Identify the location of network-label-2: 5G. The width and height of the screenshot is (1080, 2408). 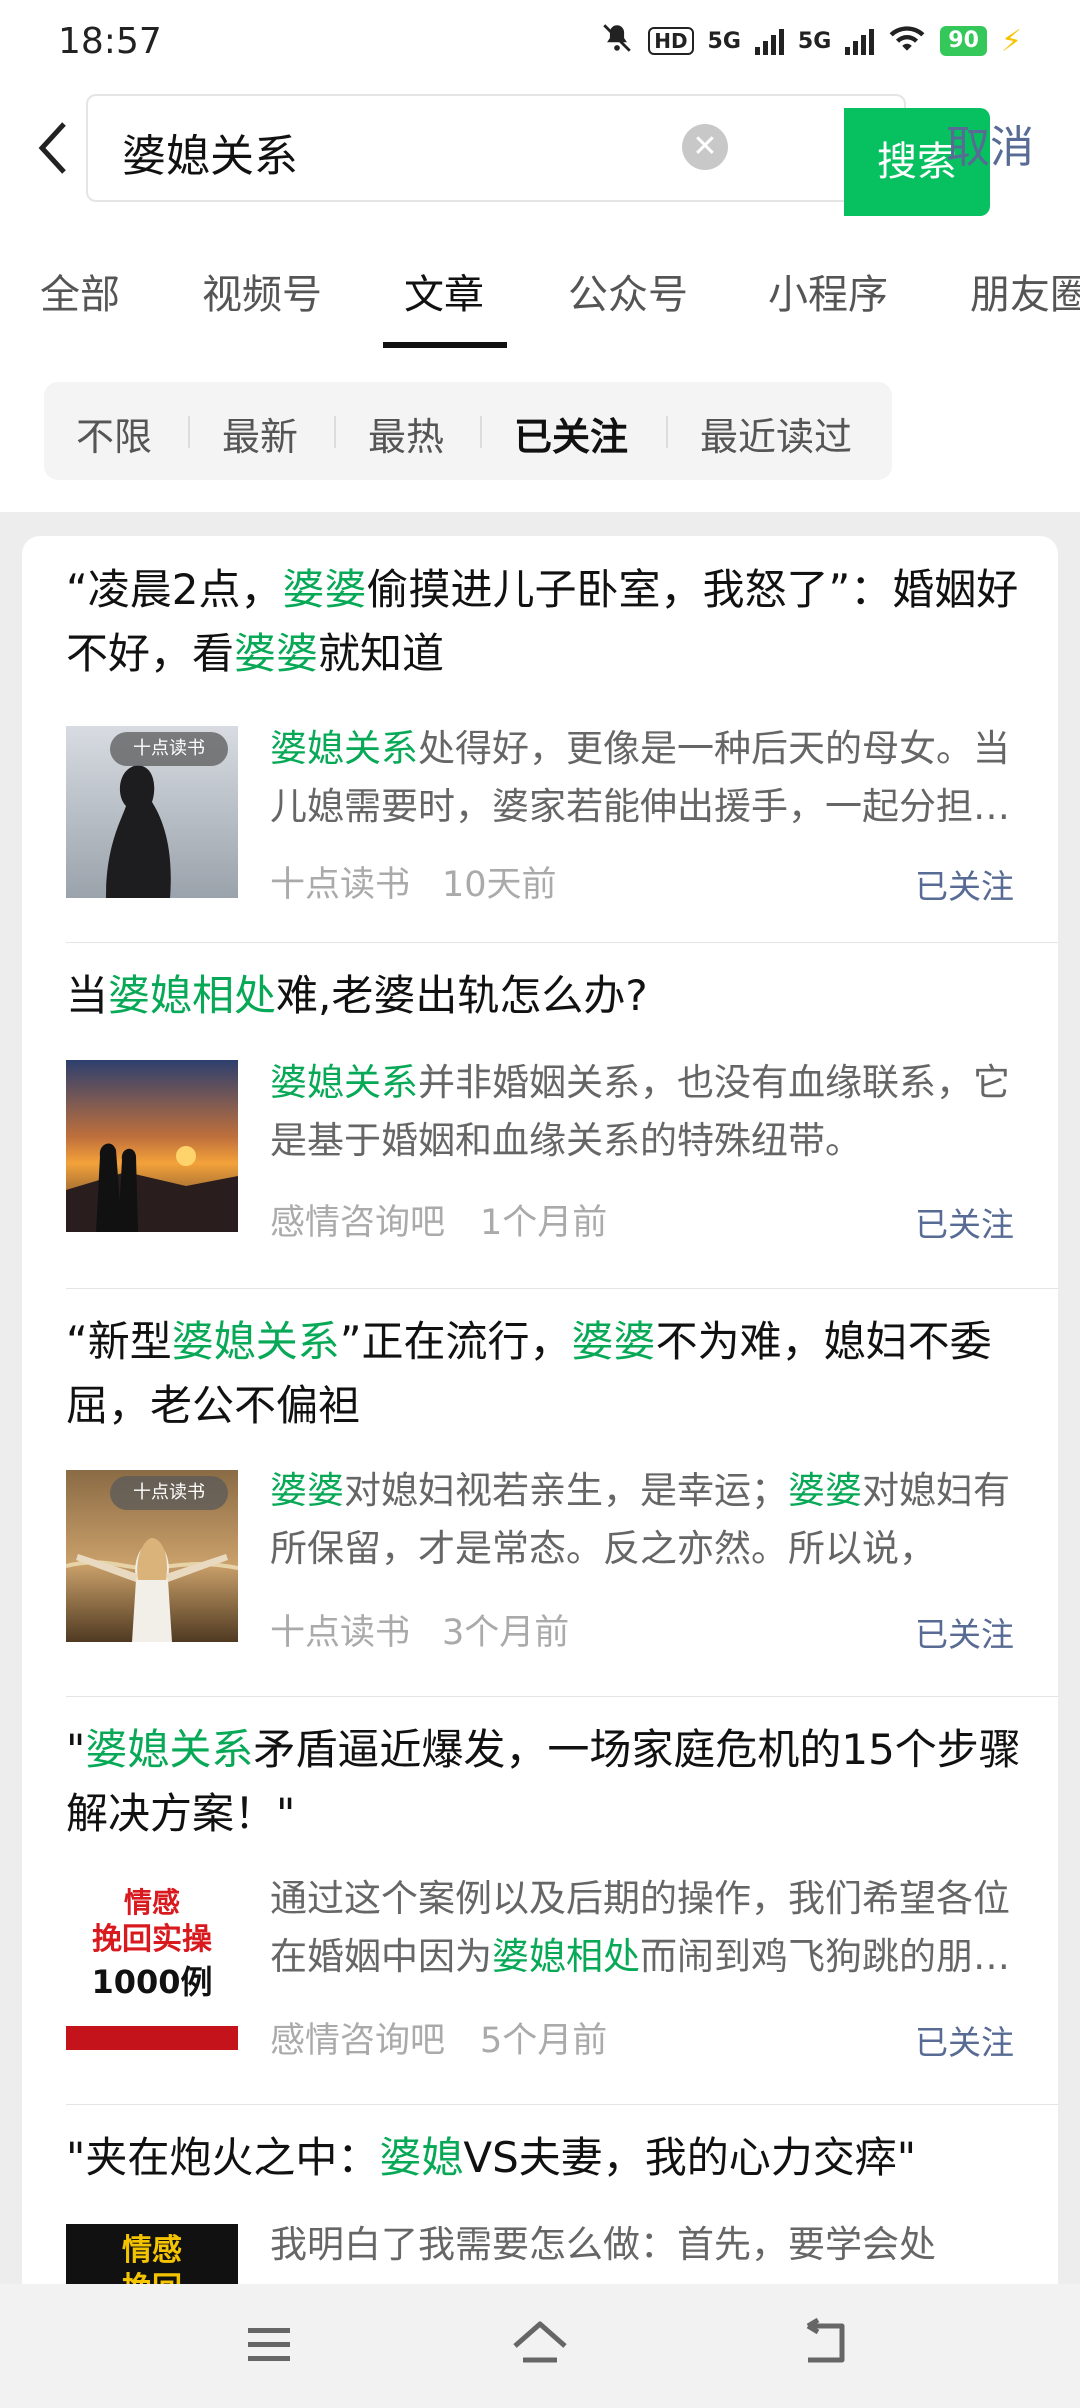
(814, 41).